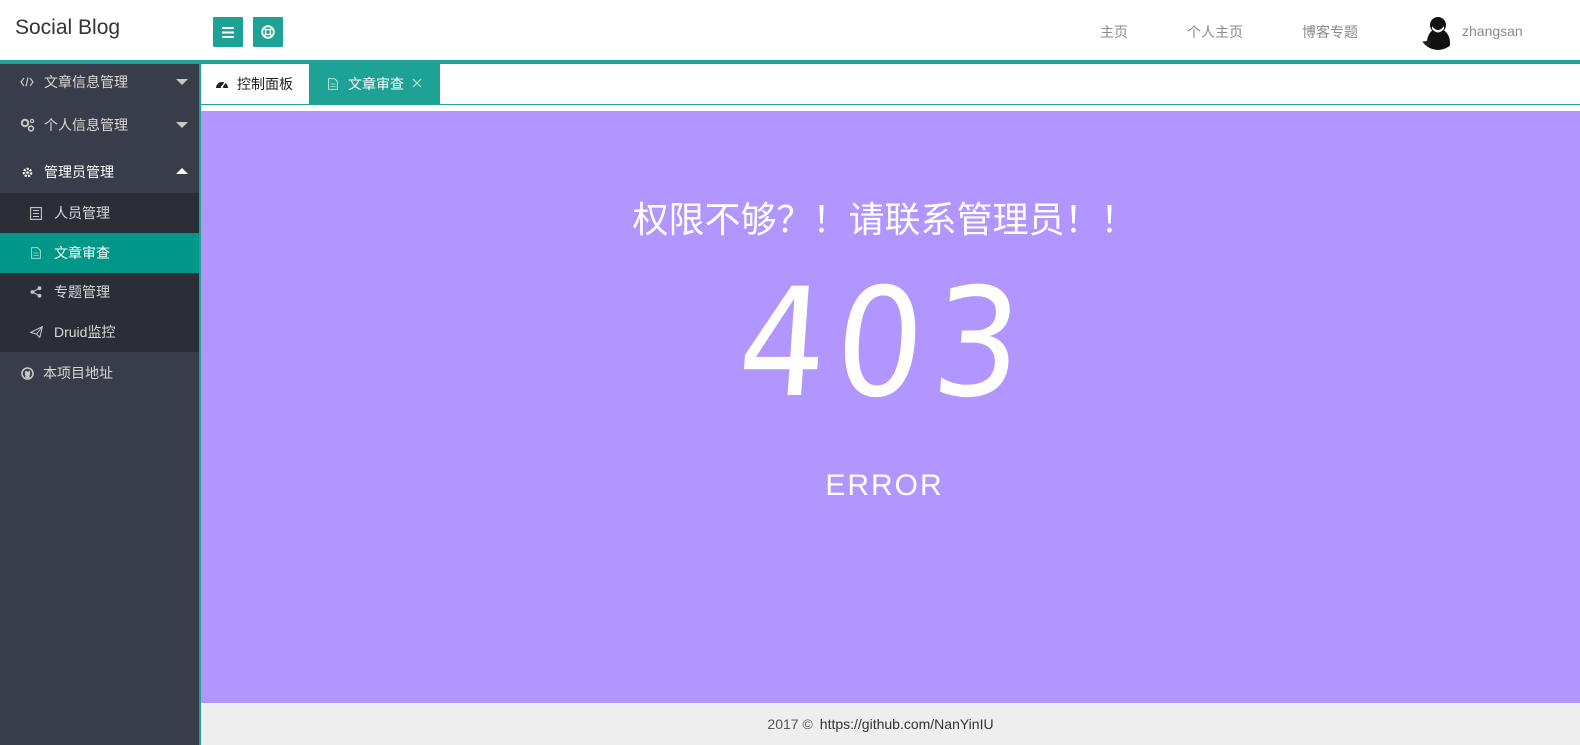 The width and height of the screenshot is (1580, 745). I want to click on sidebar: 文章信息管理 个人信息管理 管理员管理 本项目地址, so click(99, 404).